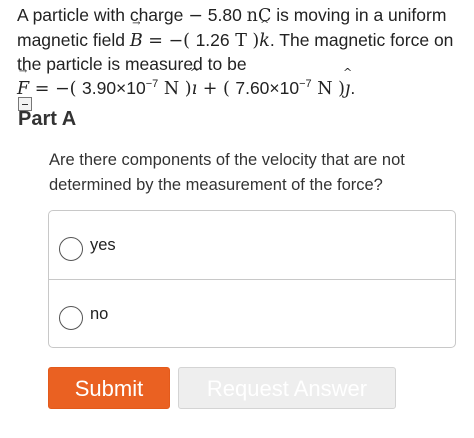 The width and height of the screenshot is (474, 438). What do you see at coordinates (152, 83) in the screenshot?
I see `f-x-exponent: −7` at bounding box center [152, 83].